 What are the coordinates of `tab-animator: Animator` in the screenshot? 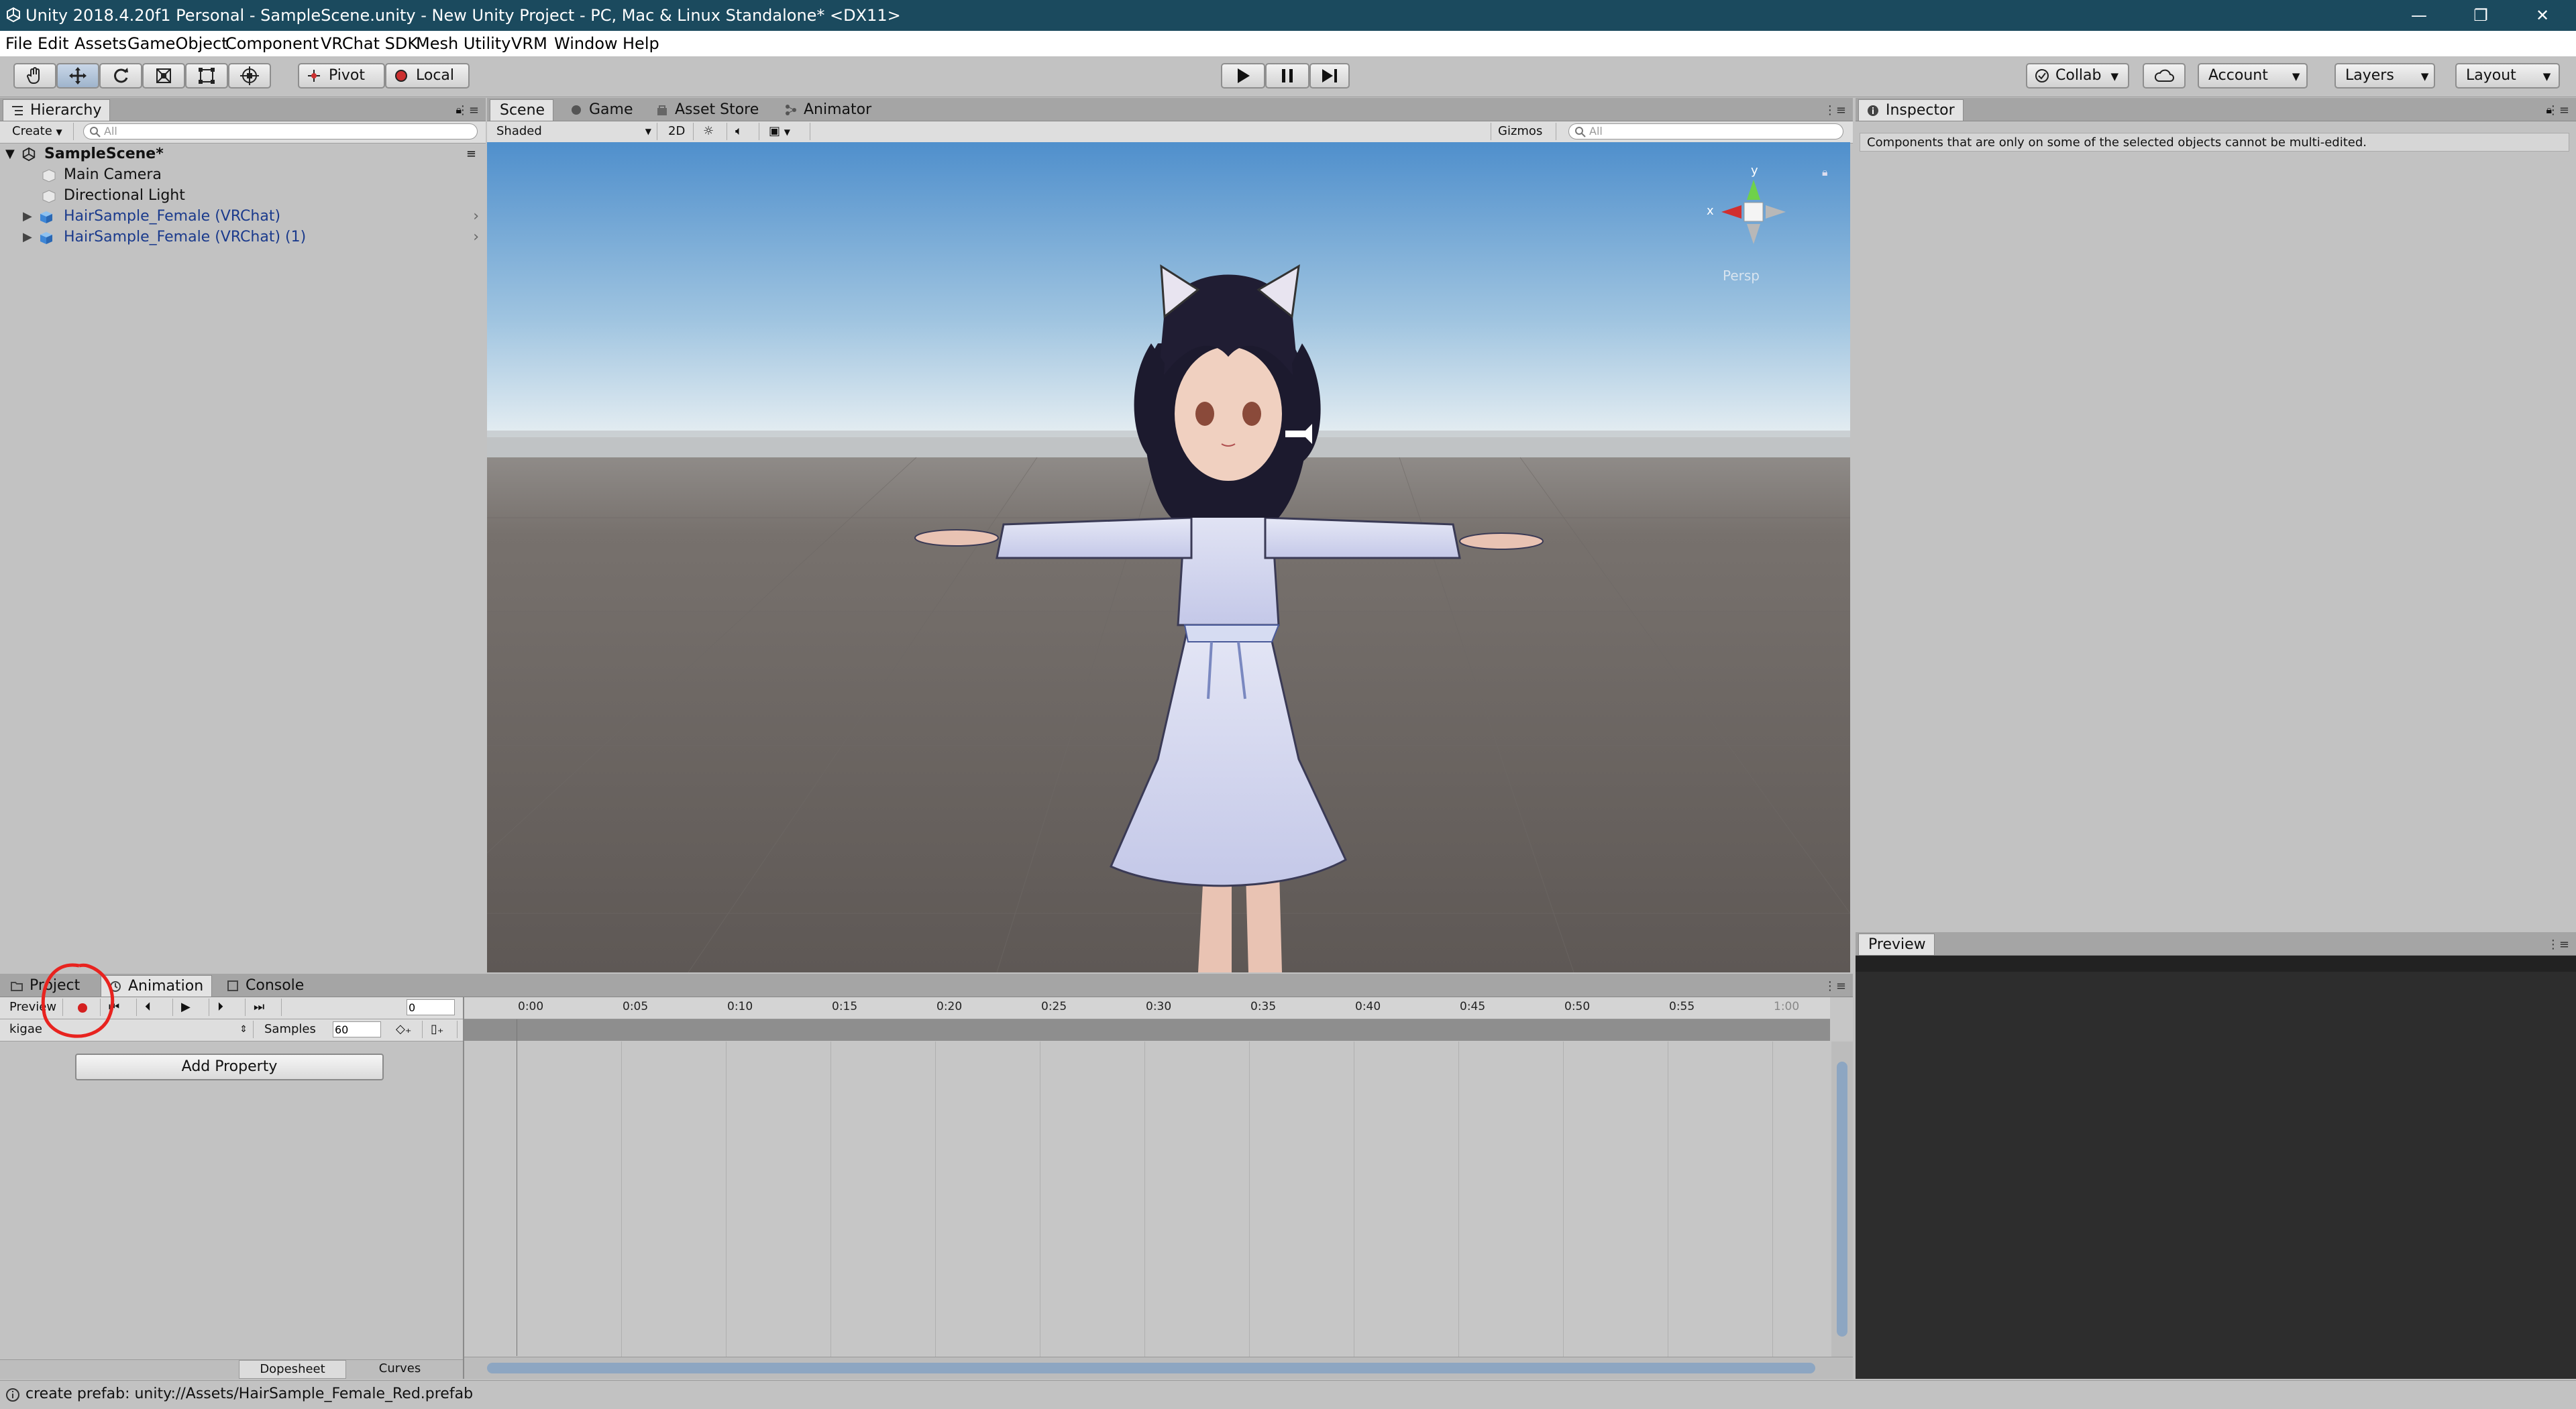 It's located at (828, 110).